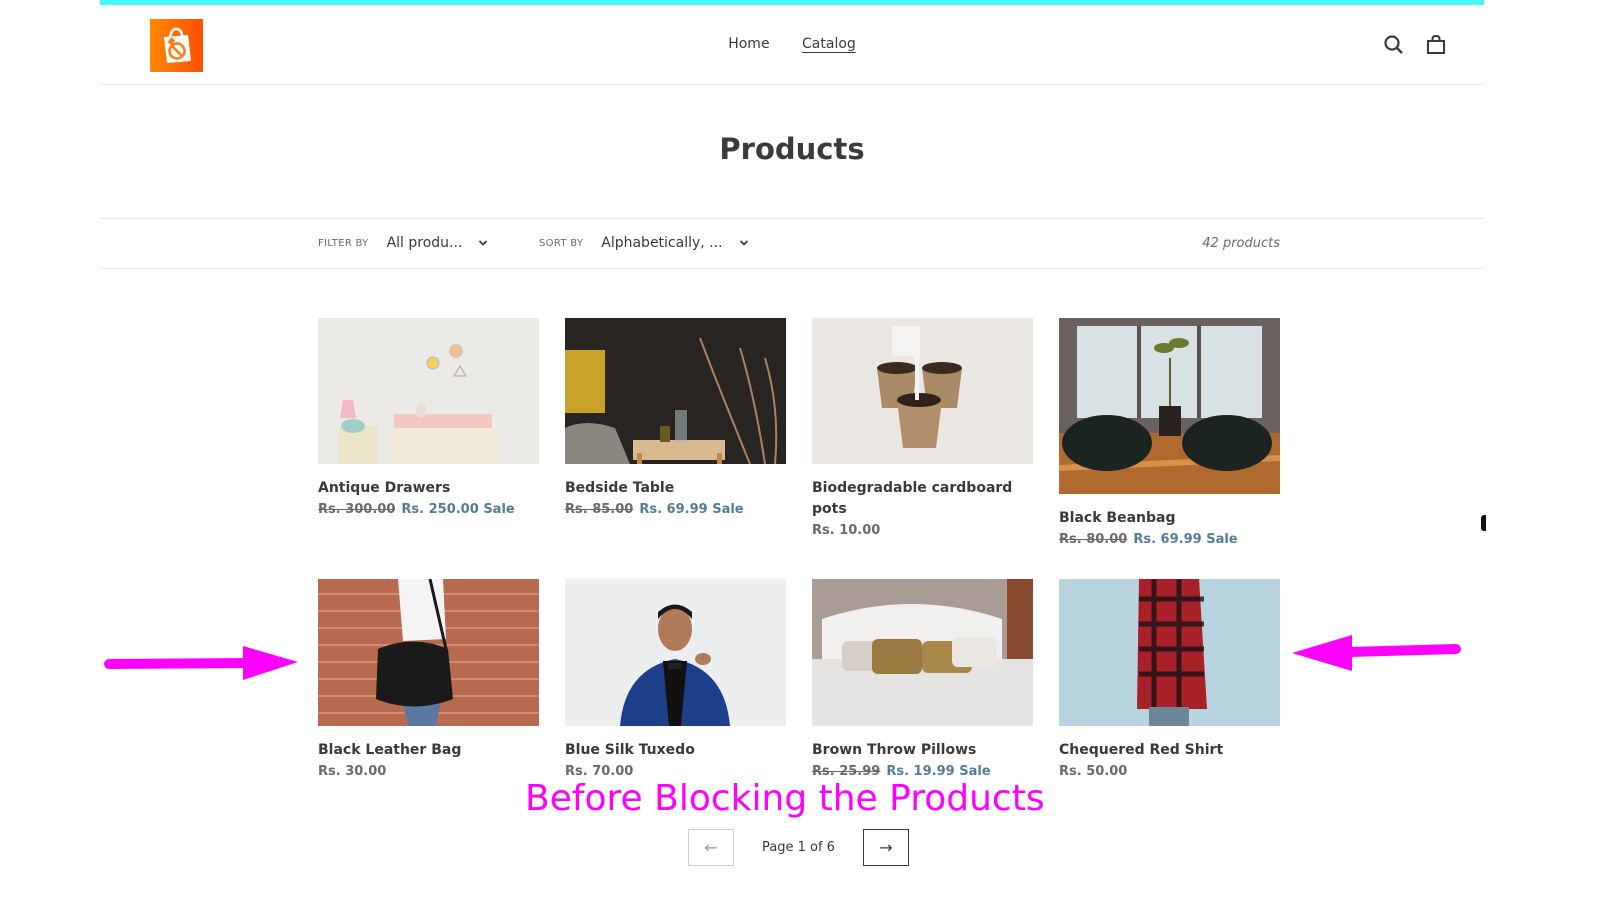  Describe the element at coordinates (561, 243) in the screenshot. I see `sort-label: SORT BY` at that location.